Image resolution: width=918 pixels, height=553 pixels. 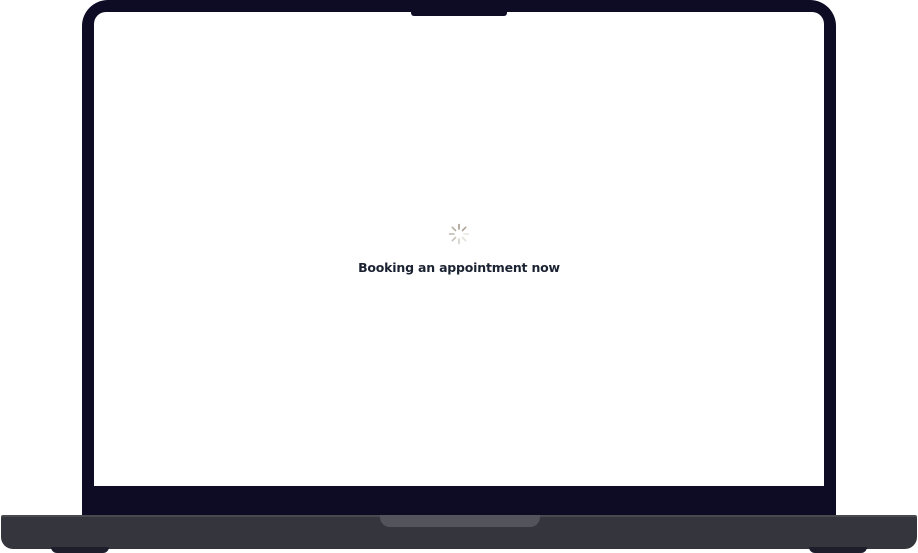 What do you see at coordinates (459, 267) in the screenshot?
I see `loading-message: Booking an appointment now` at bounding box center [459, 267].